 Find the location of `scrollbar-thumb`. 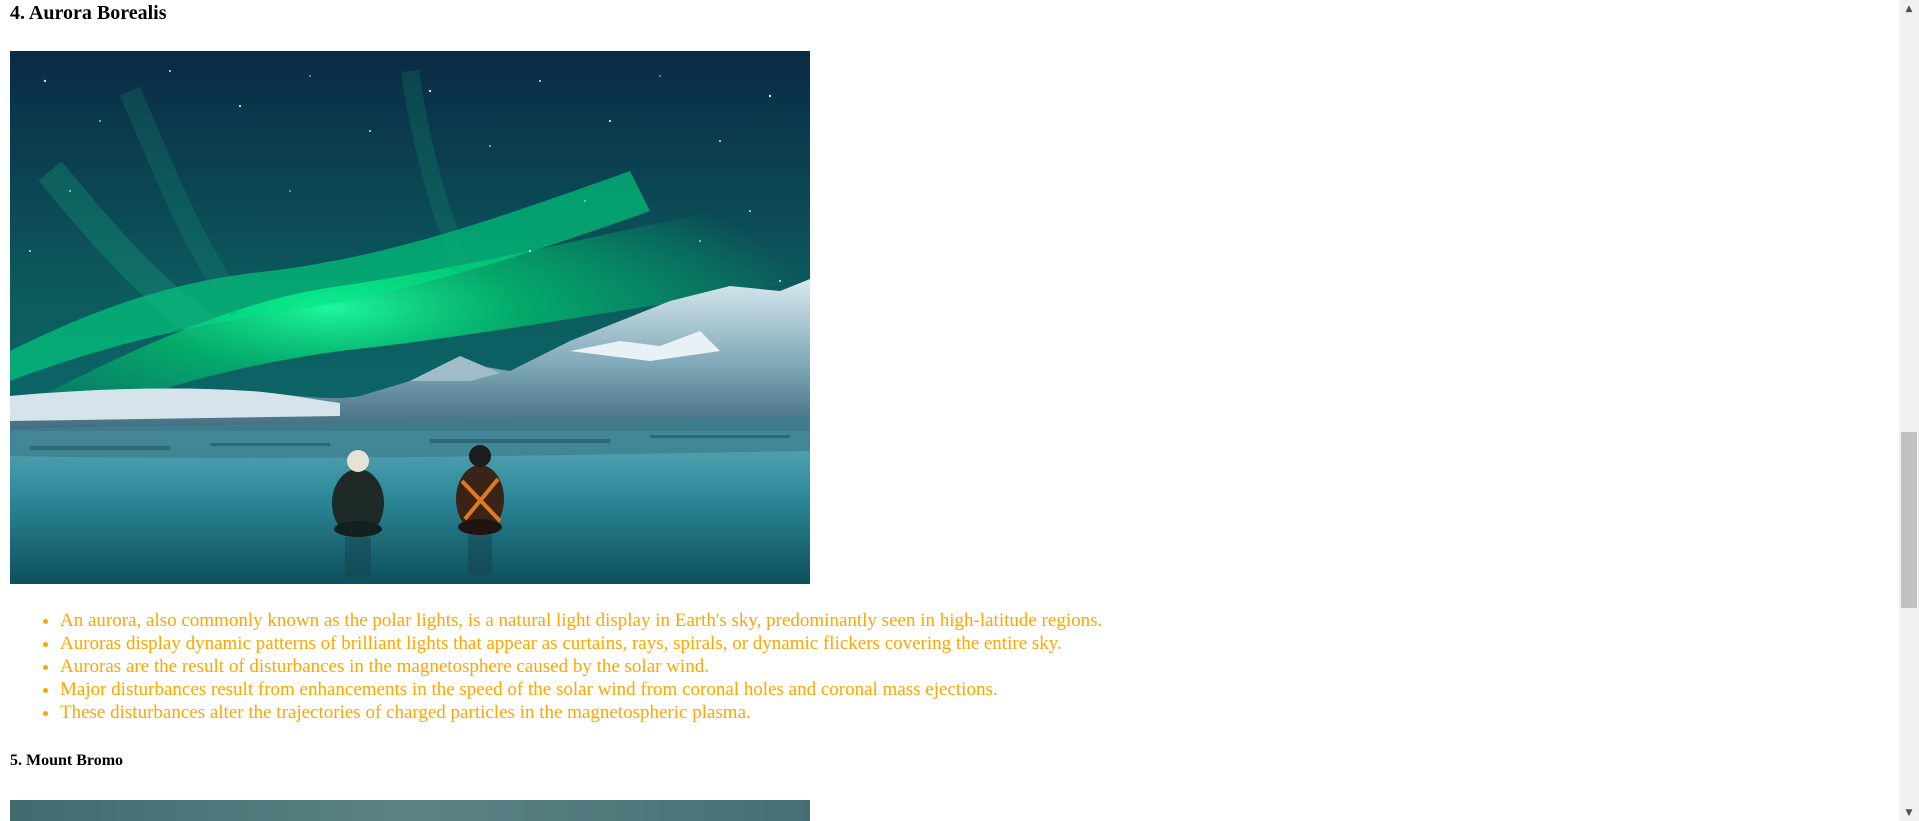

scrollbar-thumb is located at coordinates (1909, 520).